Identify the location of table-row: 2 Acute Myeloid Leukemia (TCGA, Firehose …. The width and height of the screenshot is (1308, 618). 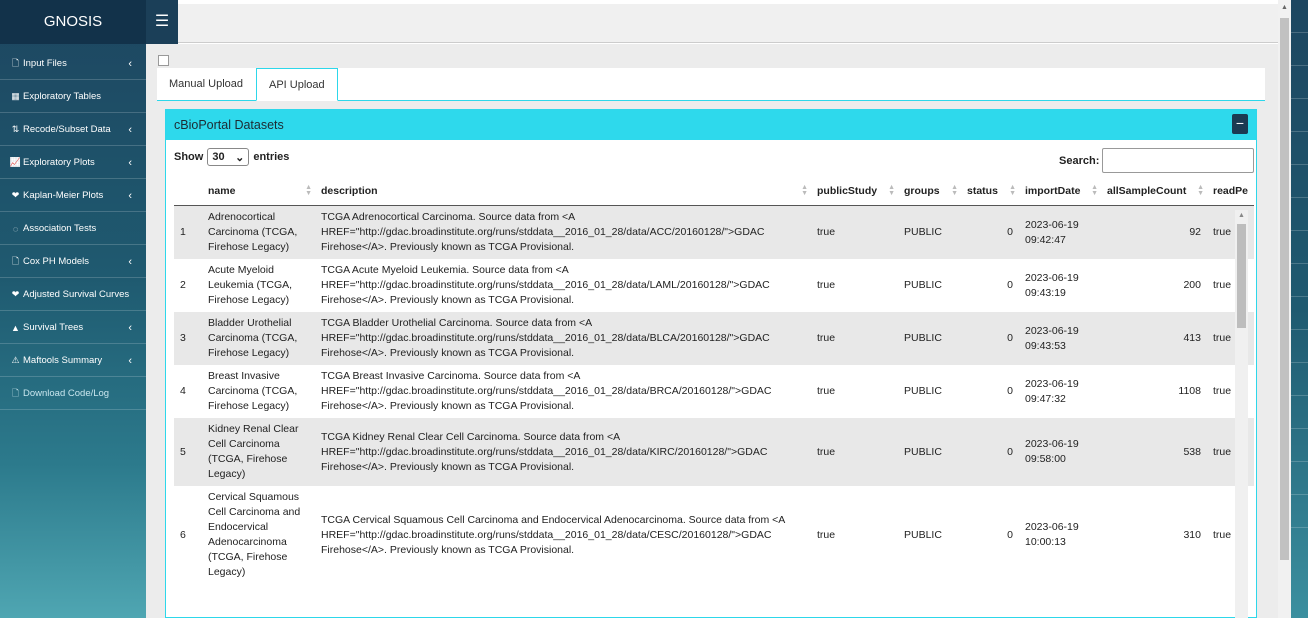
(714, 285).